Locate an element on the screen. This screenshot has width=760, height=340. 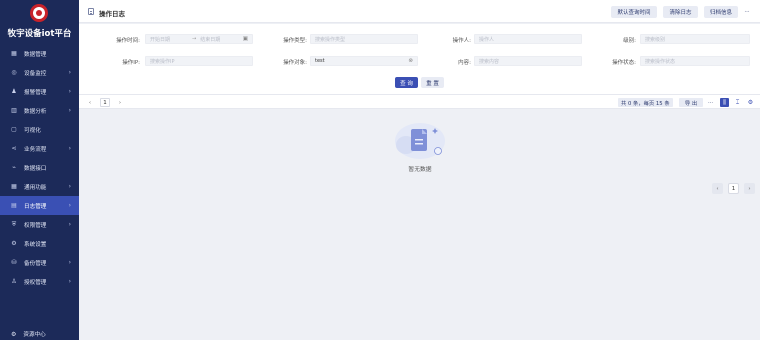
prev-page-button: ‹ is located at coordinates (90, 102).